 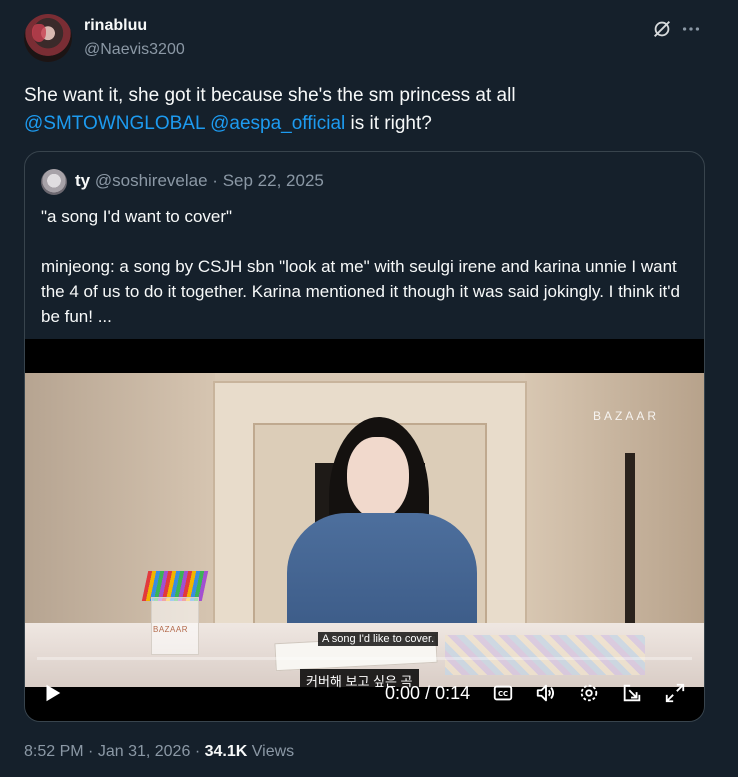 What do you see at coordinates (226, 751) in the screenshot?
I see `views-count: 34.1K` at bounding box center [226, 751].